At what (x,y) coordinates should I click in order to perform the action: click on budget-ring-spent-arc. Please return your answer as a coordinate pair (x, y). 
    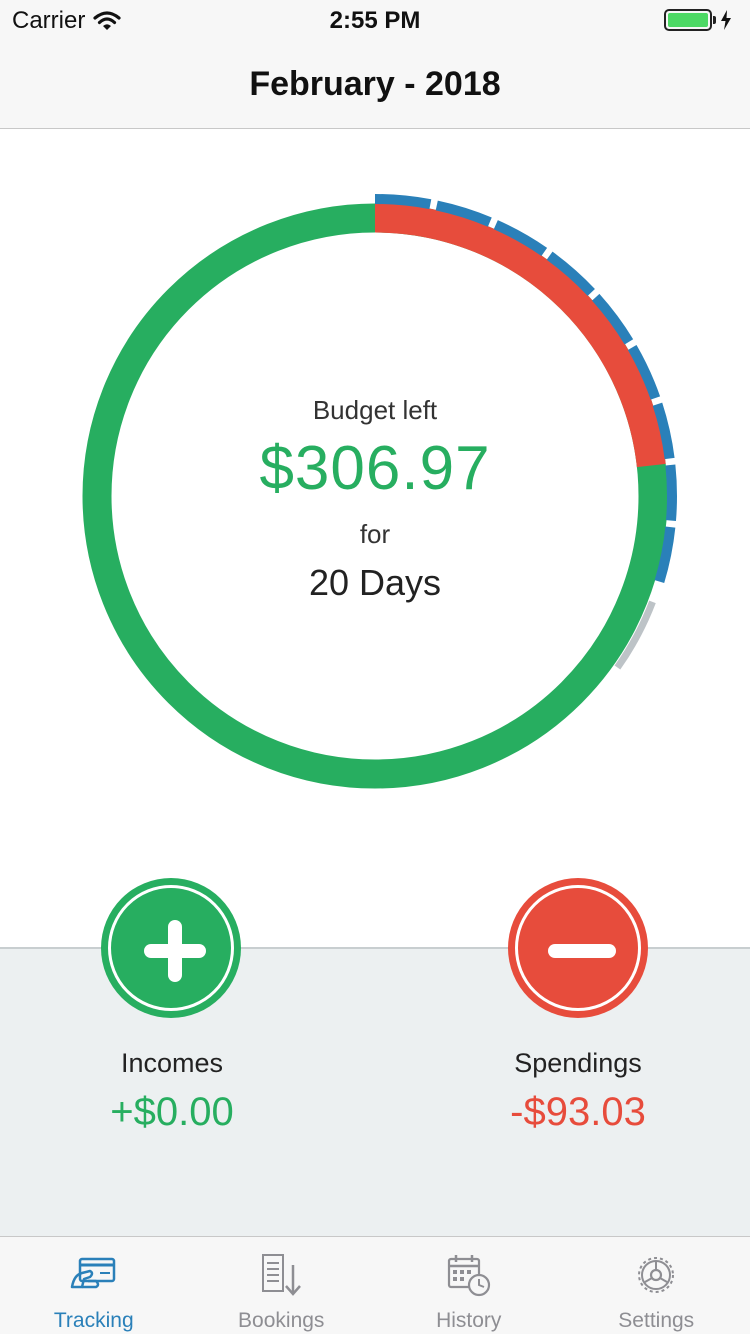
    Looking at the image, I should click on (520, 335).